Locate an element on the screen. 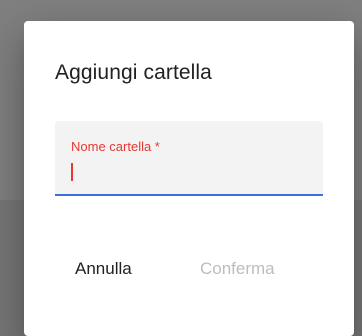 The image size is (362, 336). dialog-actions: Annulla Conferma is located at coordinates (189, 269).